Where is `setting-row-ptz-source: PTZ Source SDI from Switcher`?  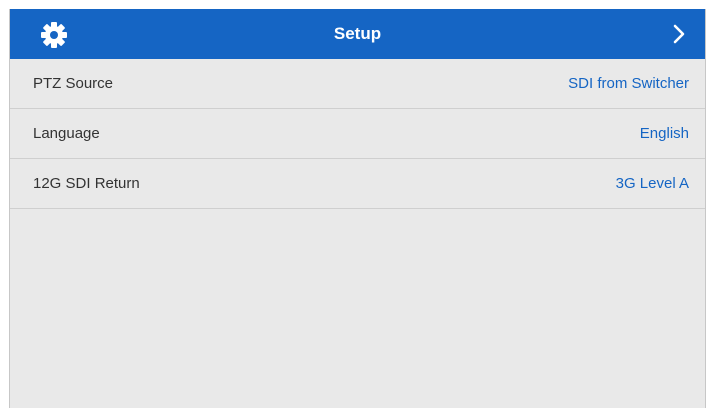 setting-row-ptz-source: PTZ Source SDI from Switcher is located at coordinates (357, 84).